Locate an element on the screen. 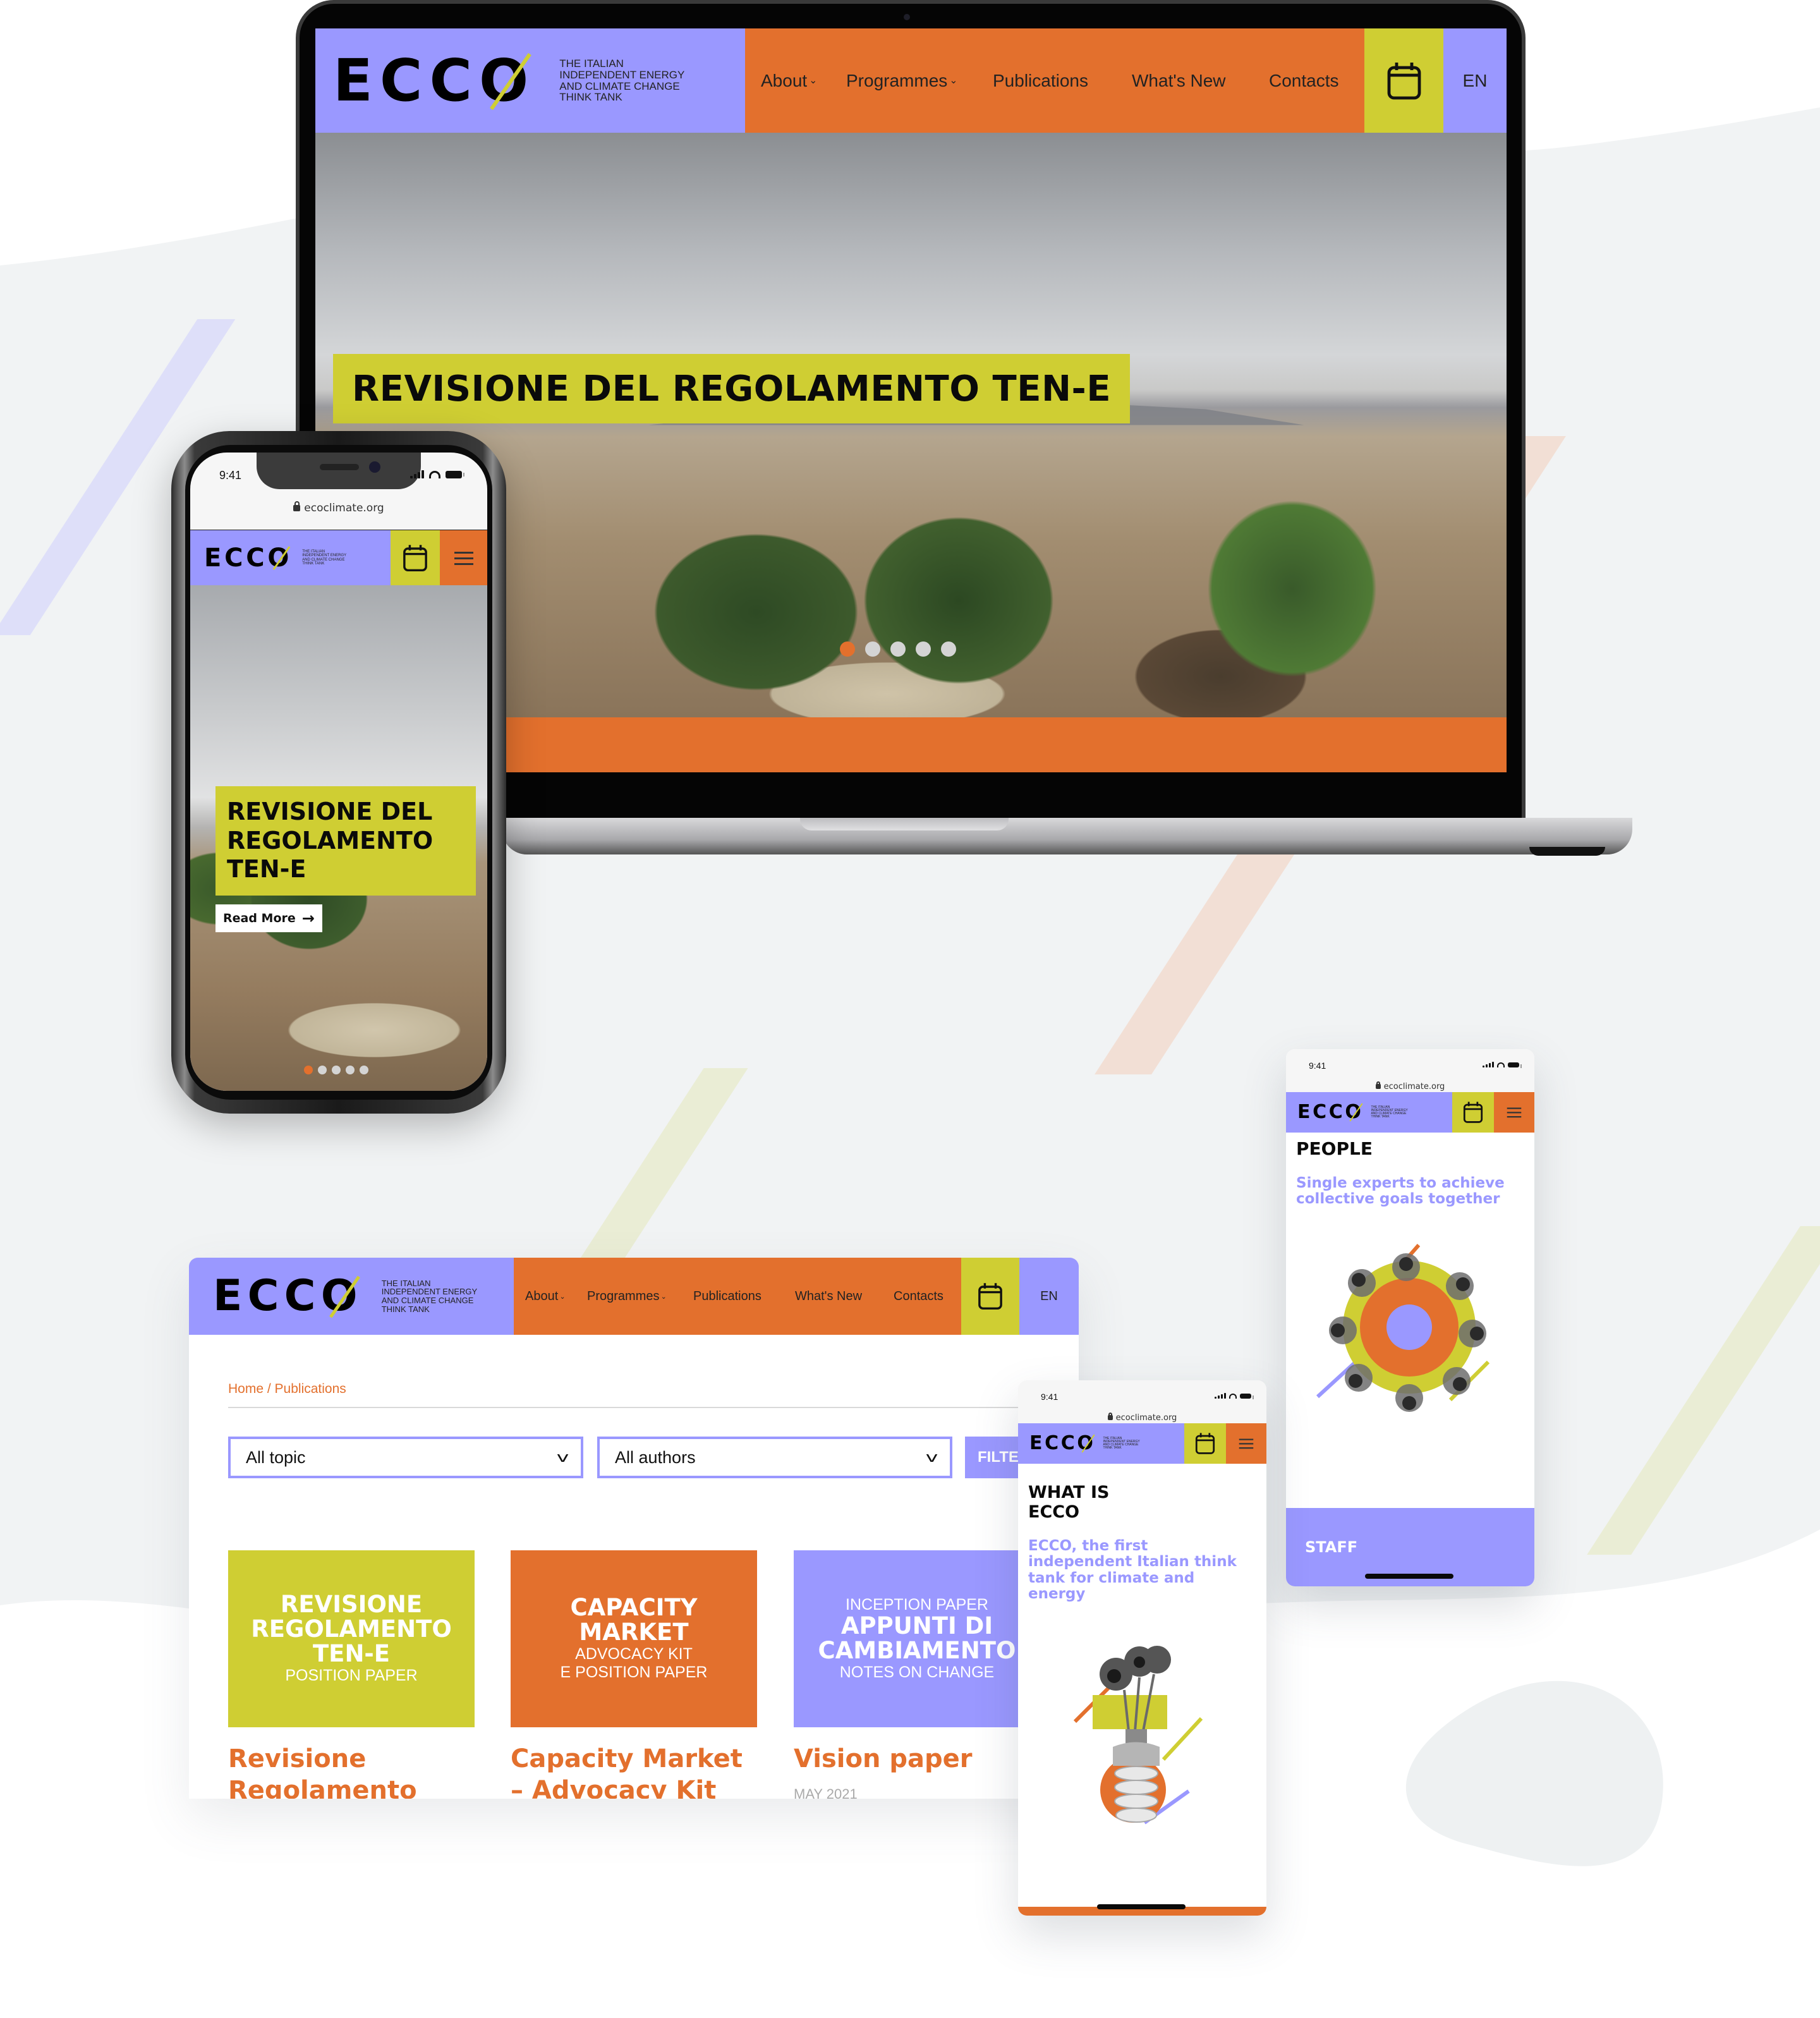  page-heading: PEOPLE is located at coordinates (1334, 1148).